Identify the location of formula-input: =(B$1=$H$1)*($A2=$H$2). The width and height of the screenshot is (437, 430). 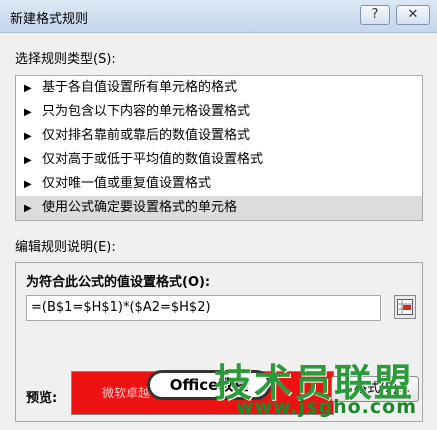
(203, 308).